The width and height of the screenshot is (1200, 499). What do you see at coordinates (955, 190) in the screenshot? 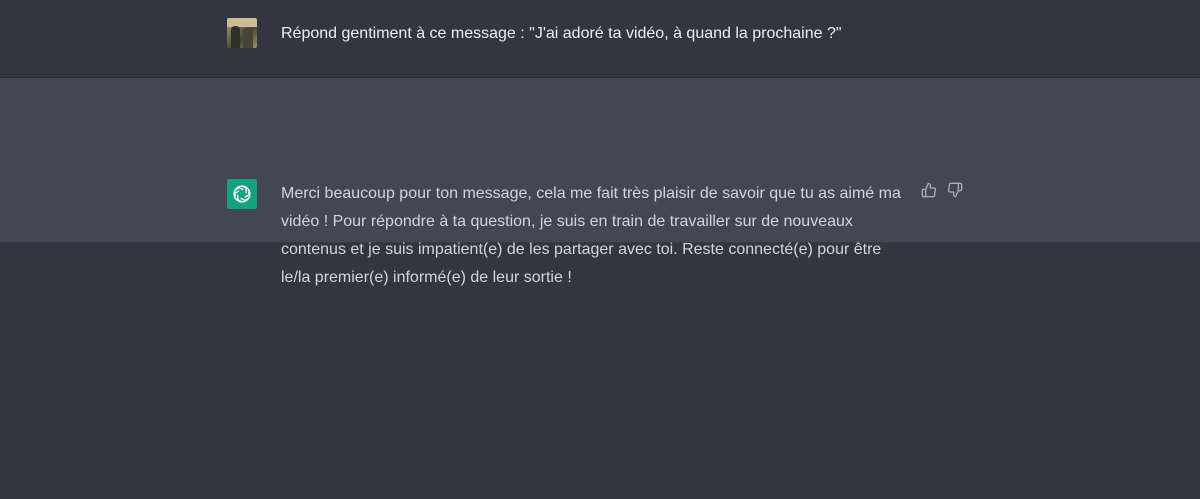
I see `thumbs-down-icon` at bounding box center [955, 190].